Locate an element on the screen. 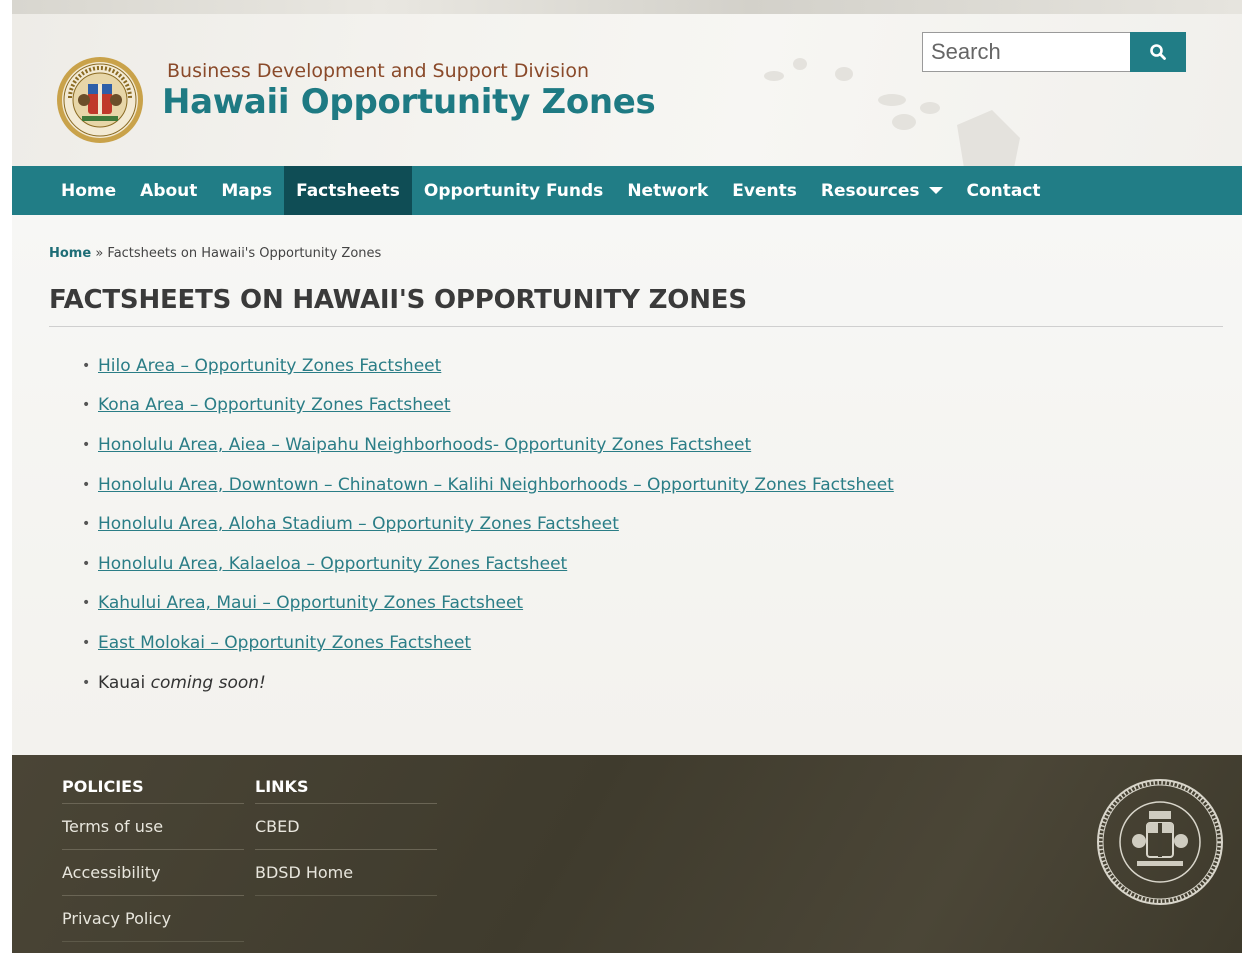 This screenshot has height=953, width=1242. factsheet-link: Hilo Area – Opportunity Zones Factsheet is located at coordinates (269, 366).